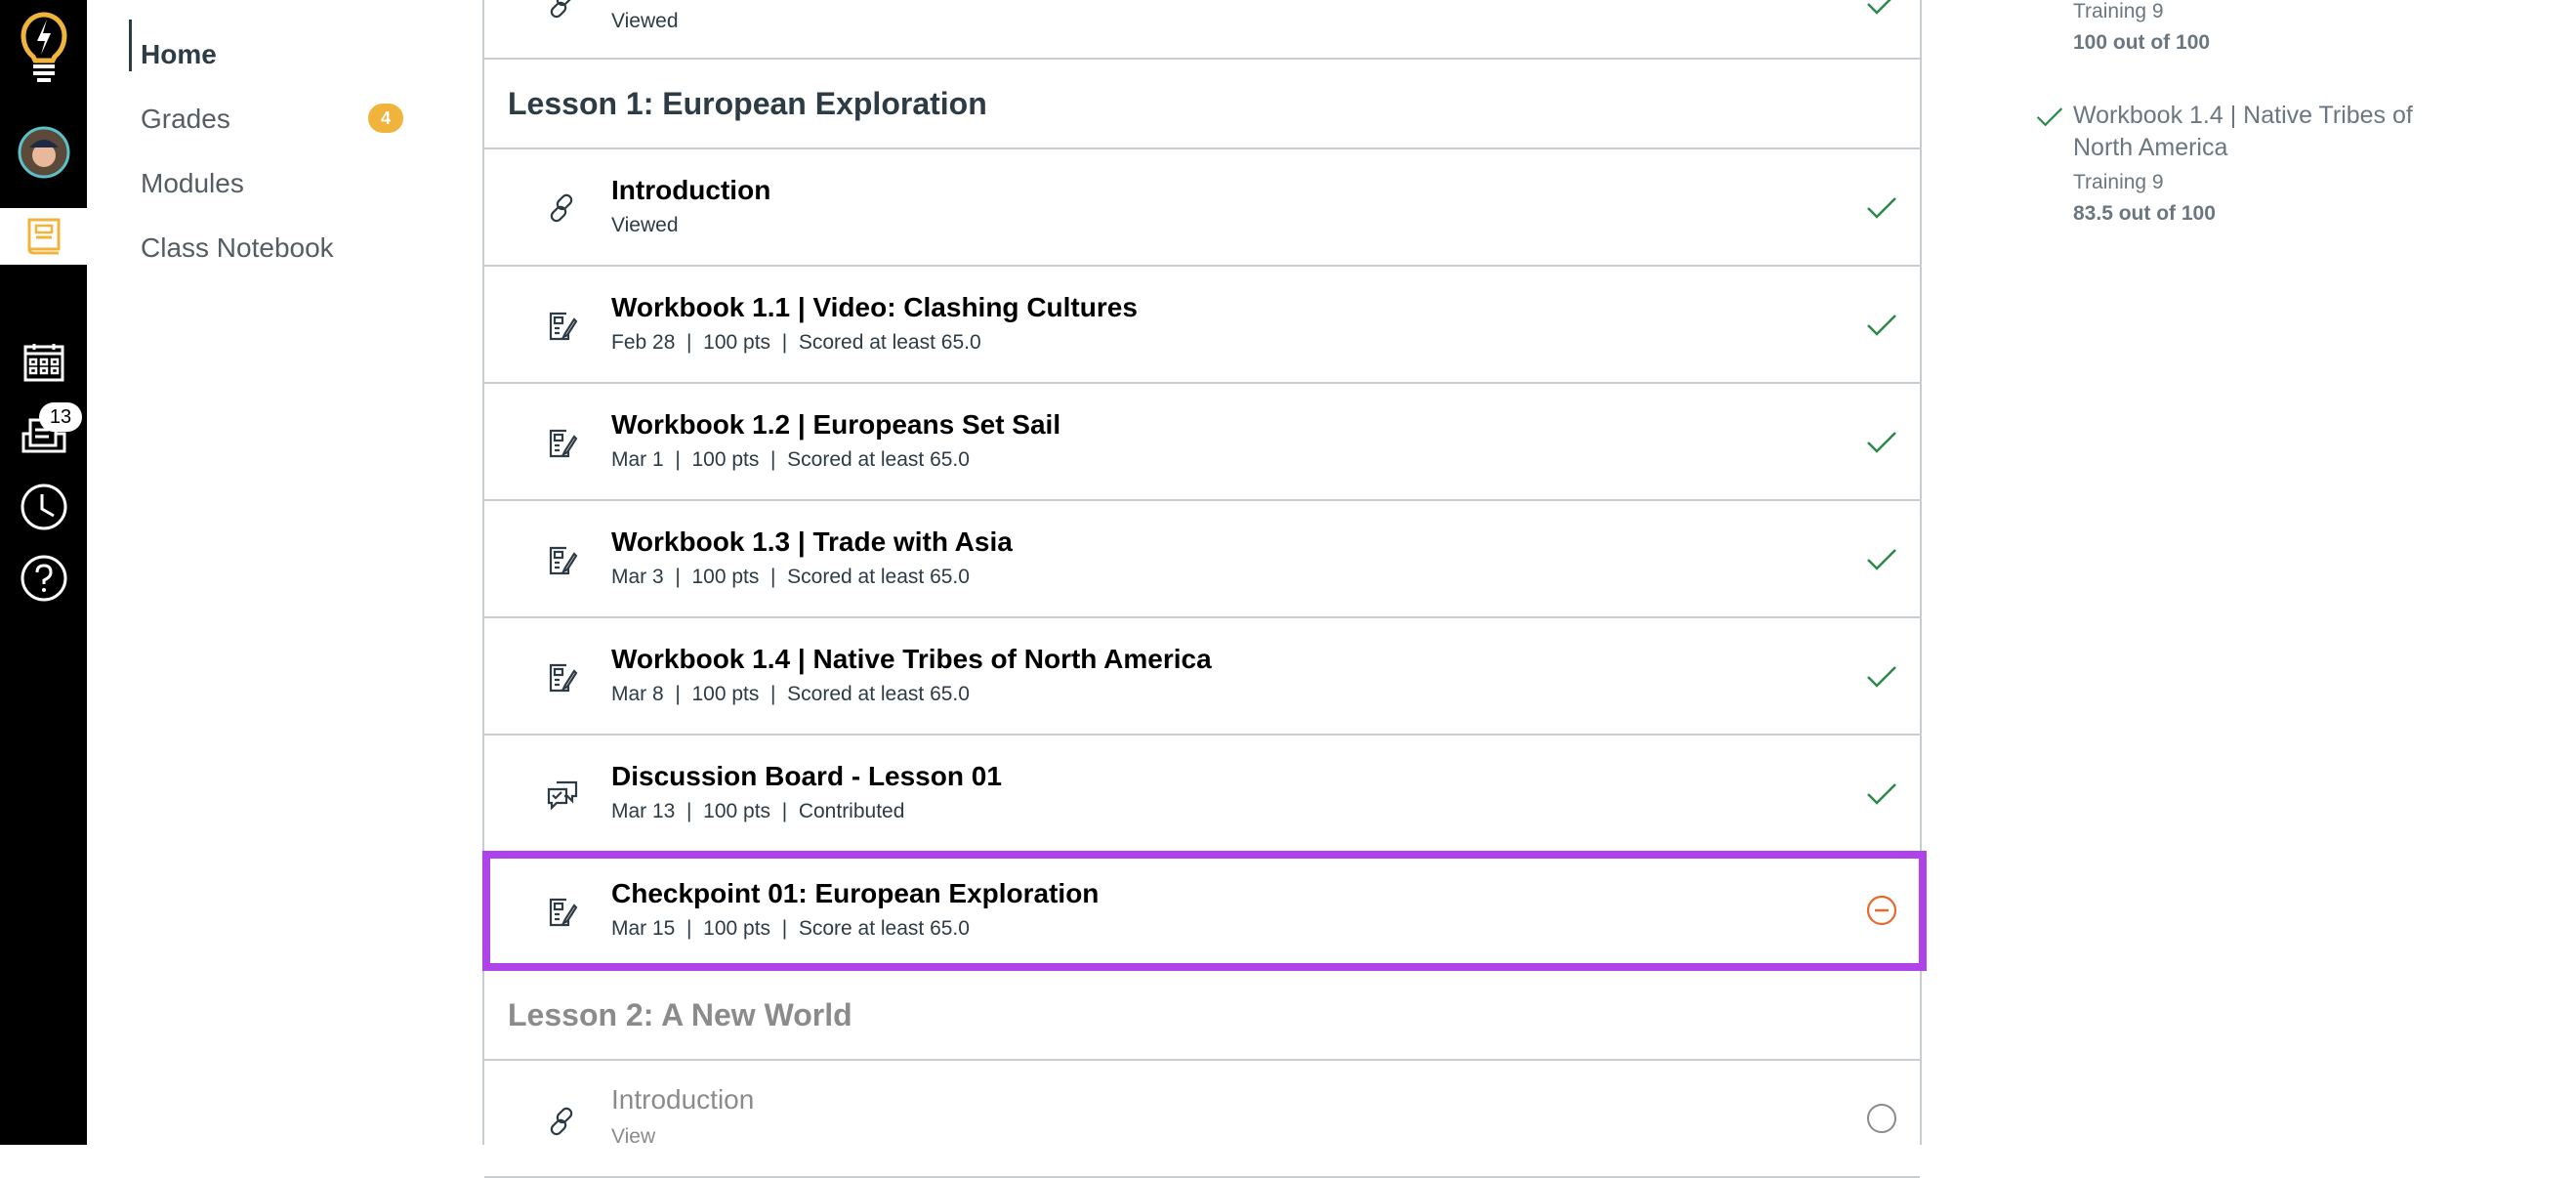 This screenshot has width=2576, height=1178. What do you see at coordinates (43, 578) in the screenshot?
I see `help-icon` at bounding box center [43, 578].